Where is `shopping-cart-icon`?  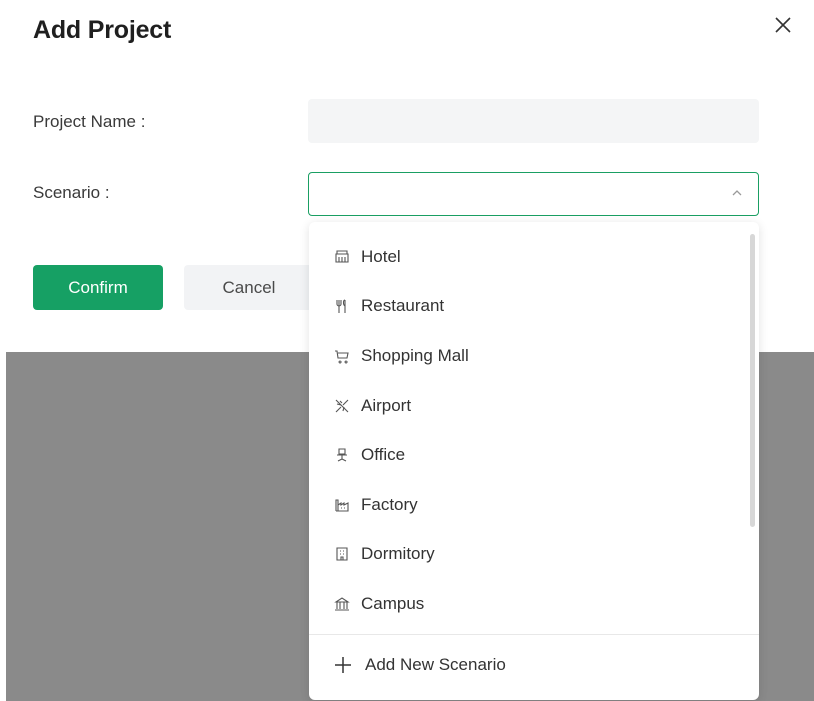 shopping-cart-icon is located at coordinates (342, 356).